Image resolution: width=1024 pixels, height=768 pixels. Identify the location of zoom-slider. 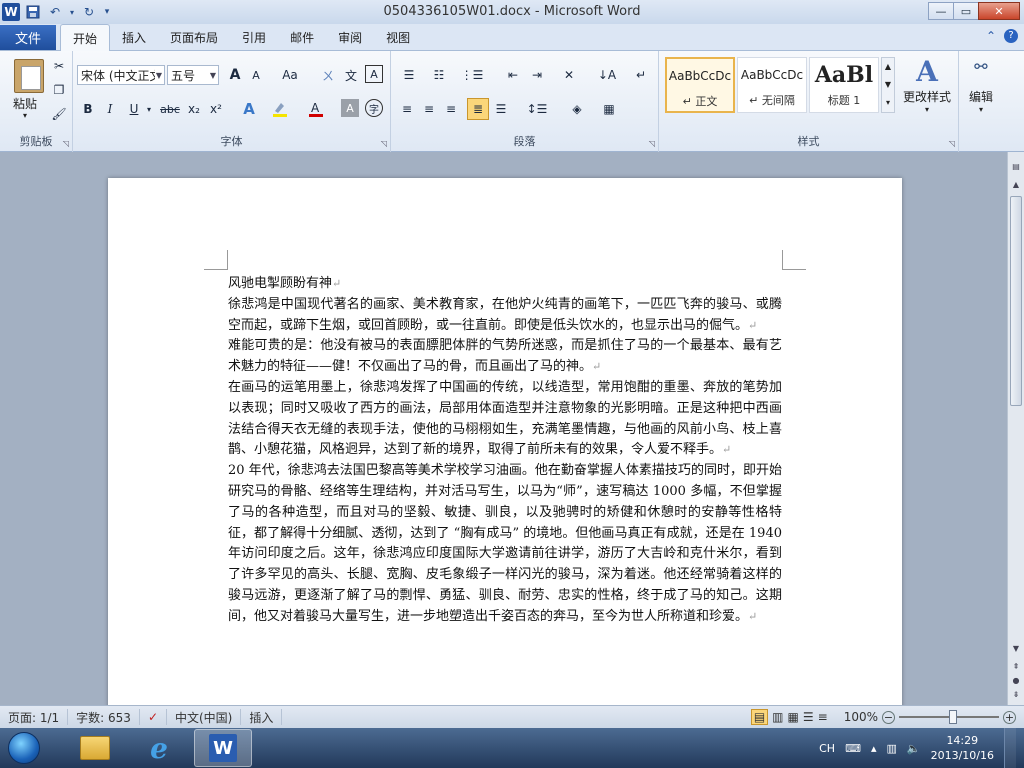
(949, 717).